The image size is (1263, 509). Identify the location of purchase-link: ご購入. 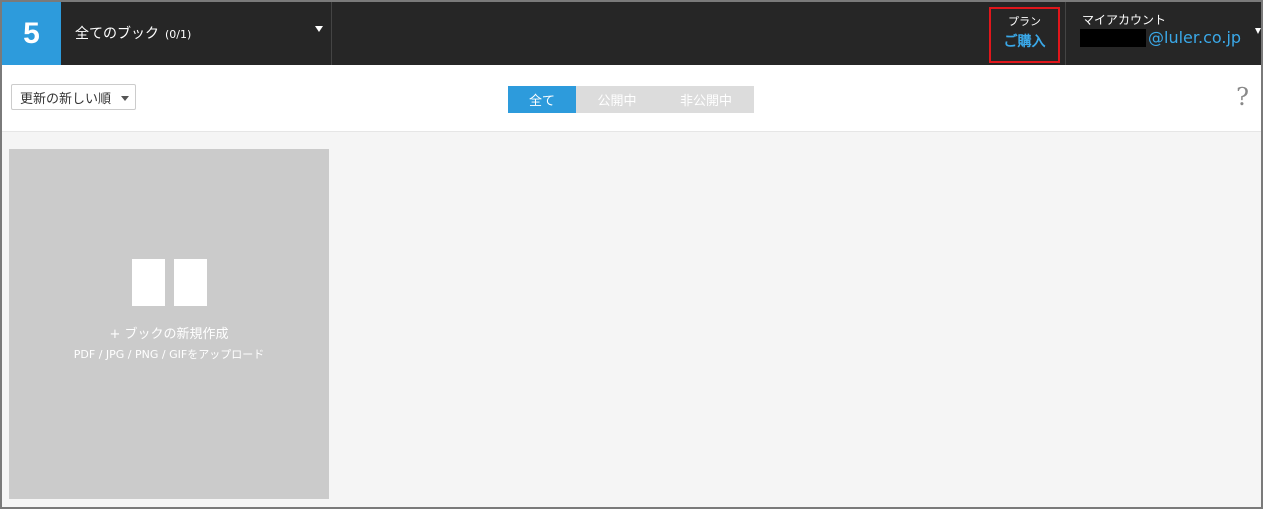
(1024, 41).